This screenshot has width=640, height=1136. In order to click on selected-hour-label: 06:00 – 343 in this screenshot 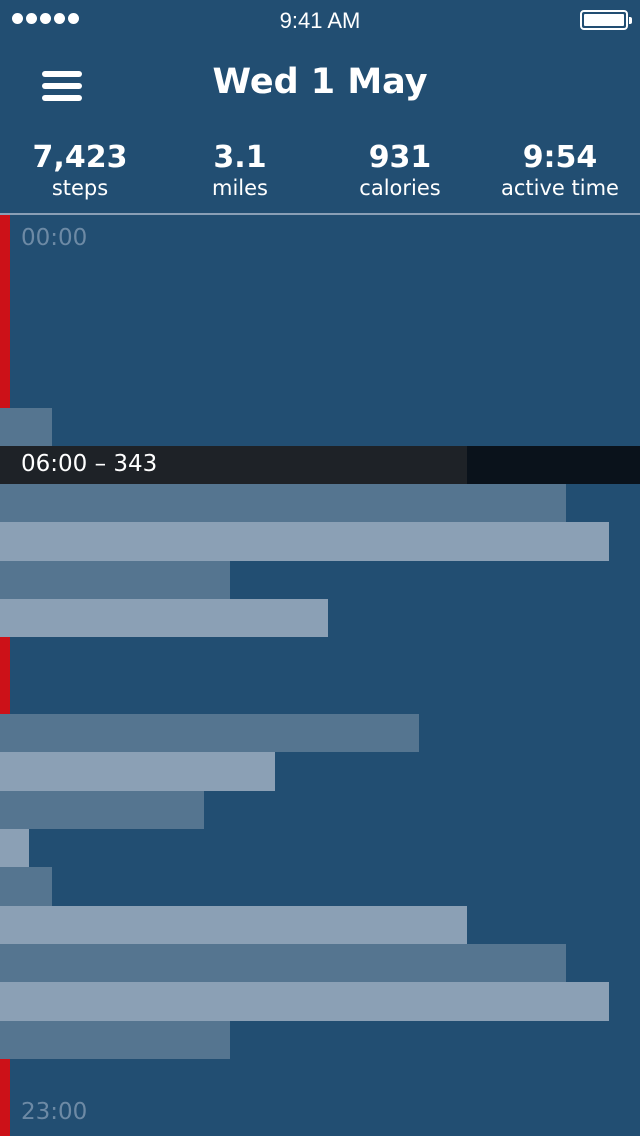, I will do `click(89, 464)`.